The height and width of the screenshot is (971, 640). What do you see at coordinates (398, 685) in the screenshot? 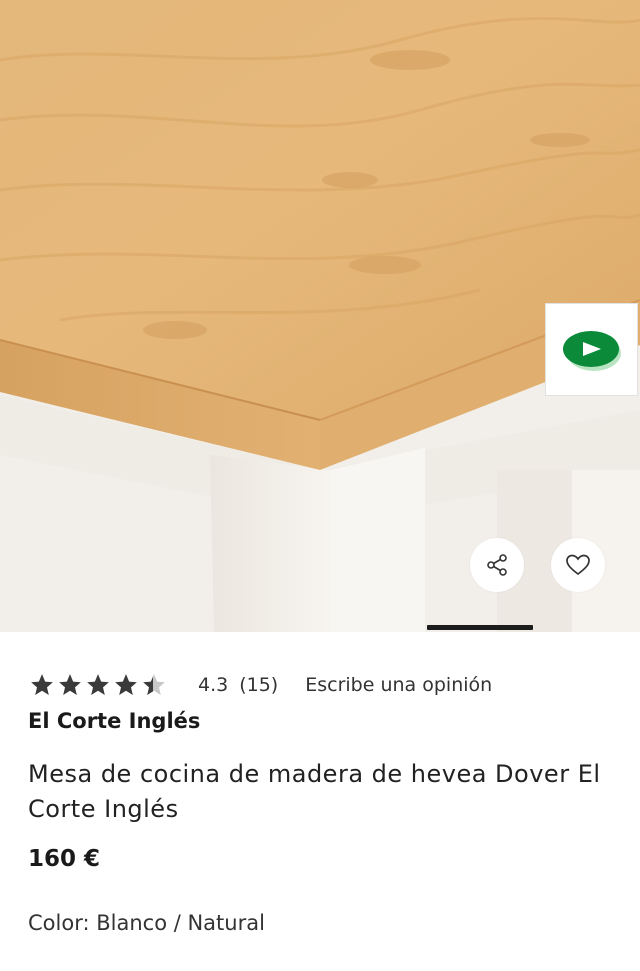
I see `write-review-link: Escribe una opinión` at bounding box center [398, 685].